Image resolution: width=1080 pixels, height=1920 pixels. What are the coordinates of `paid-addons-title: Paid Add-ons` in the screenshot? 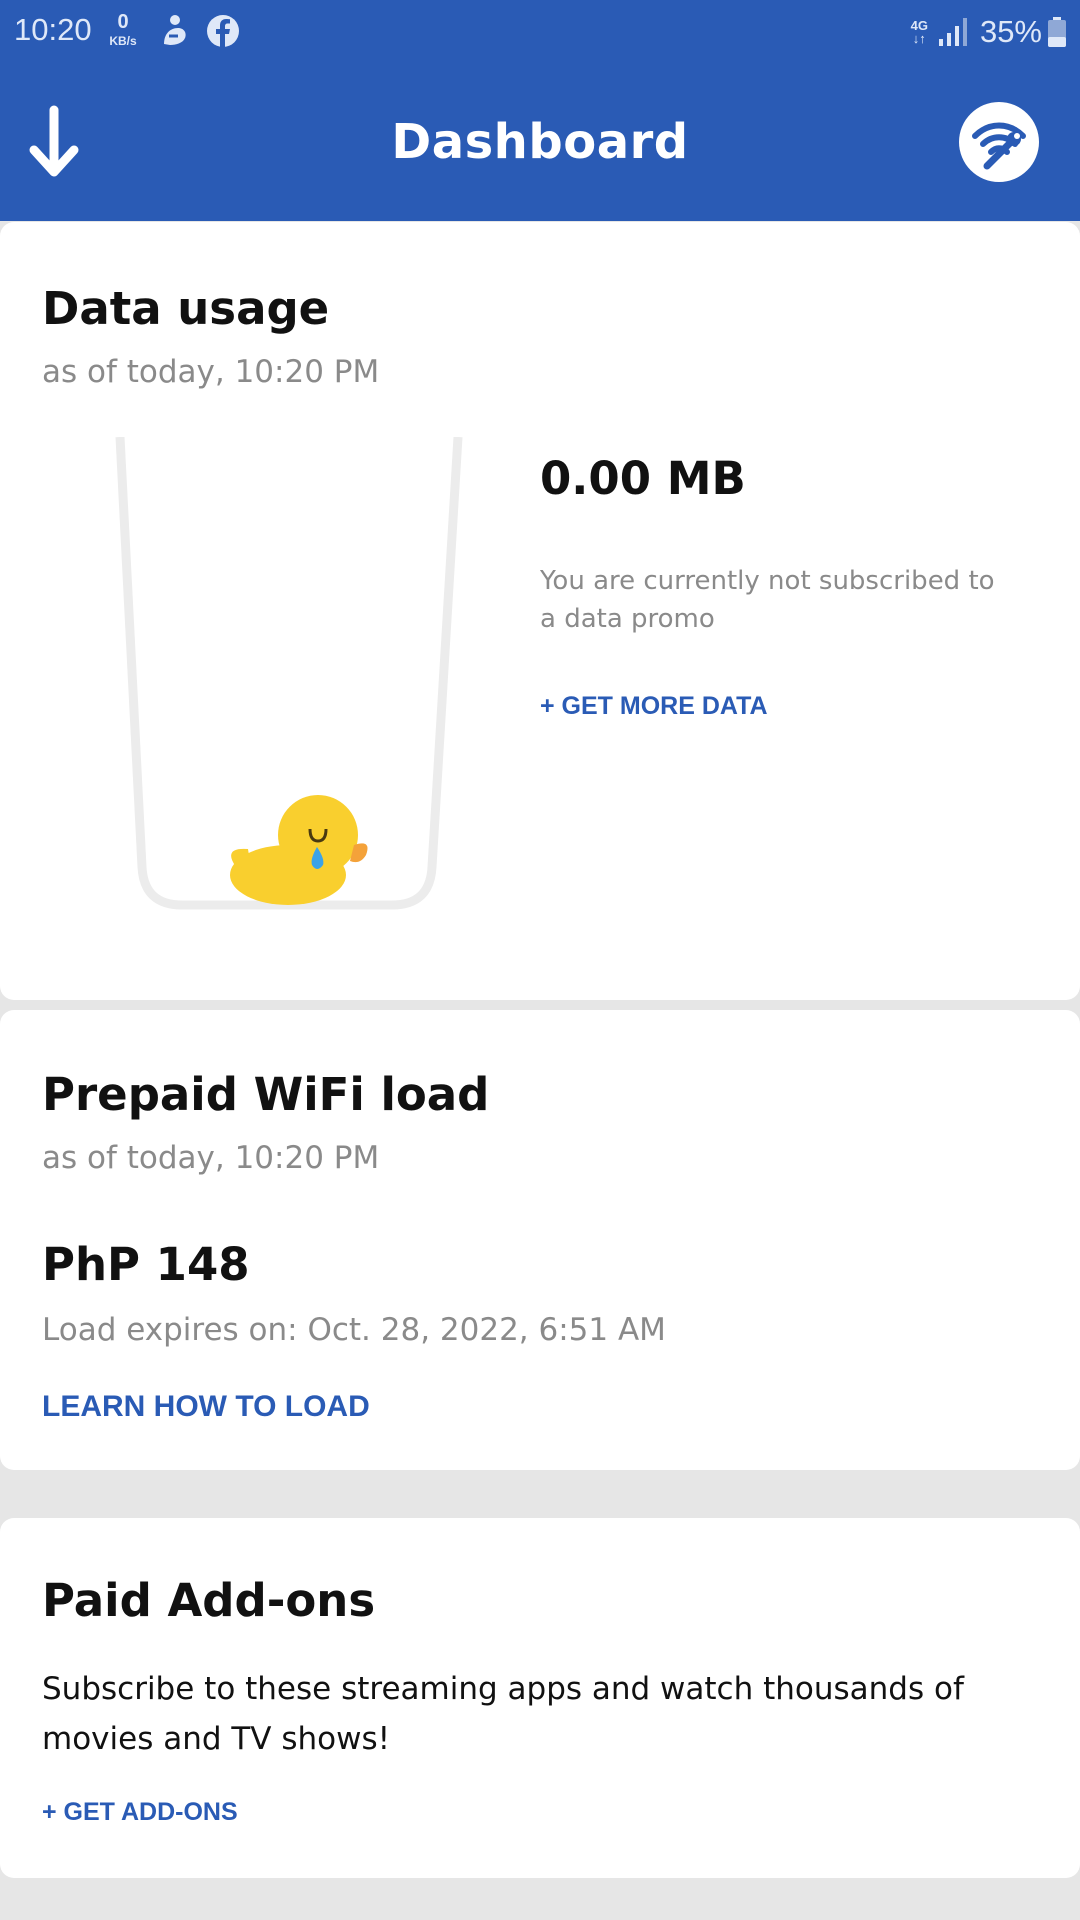 It's located at (209, 1600).